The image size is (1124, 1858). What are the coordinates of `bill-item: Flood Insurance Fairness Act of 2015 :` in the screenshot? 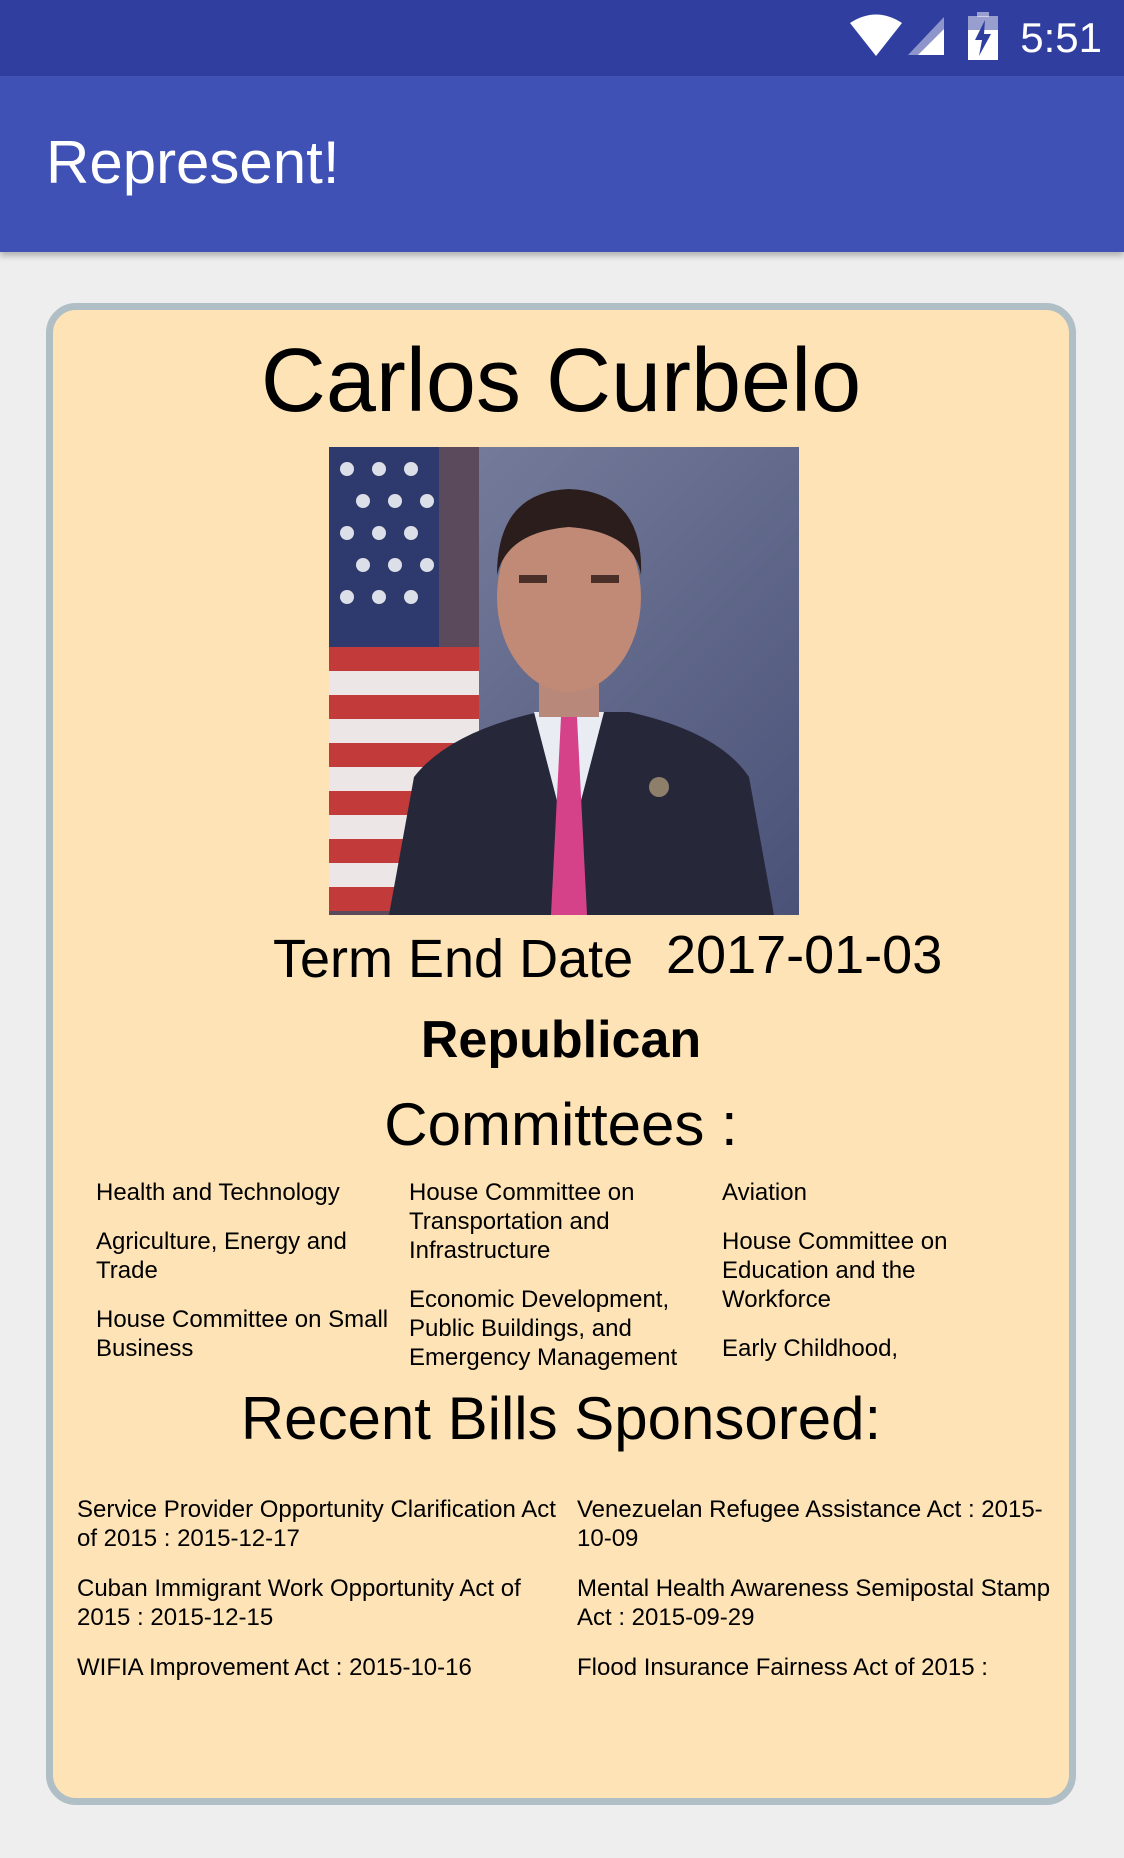 It's located at (782, 1667).